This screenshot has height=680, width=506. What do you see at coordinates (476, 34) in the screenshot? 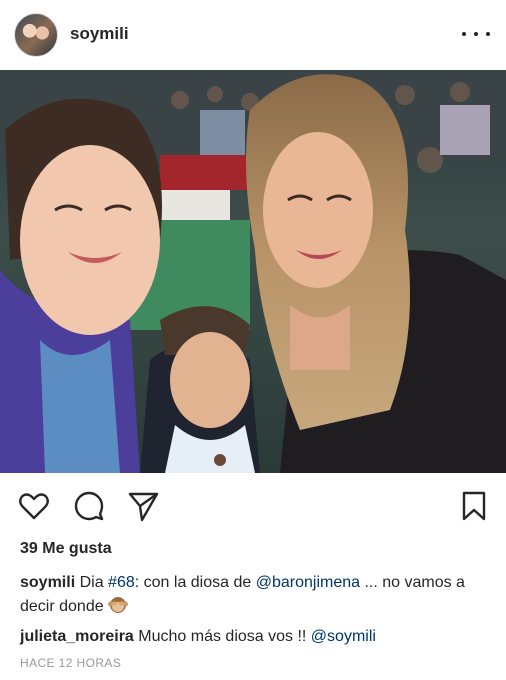
I see `more-options-icon` at bounding box center [476, 34].